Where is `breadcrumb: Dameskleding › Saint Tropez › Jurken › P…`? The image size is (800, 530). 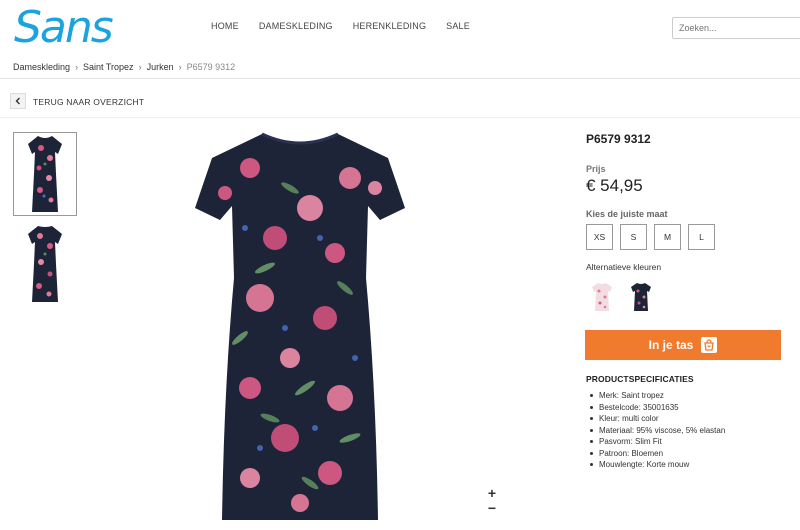 breadcrumb: Dameskleding › Saint Tropez › Jurken › P… is located at coordinates (124, 67).